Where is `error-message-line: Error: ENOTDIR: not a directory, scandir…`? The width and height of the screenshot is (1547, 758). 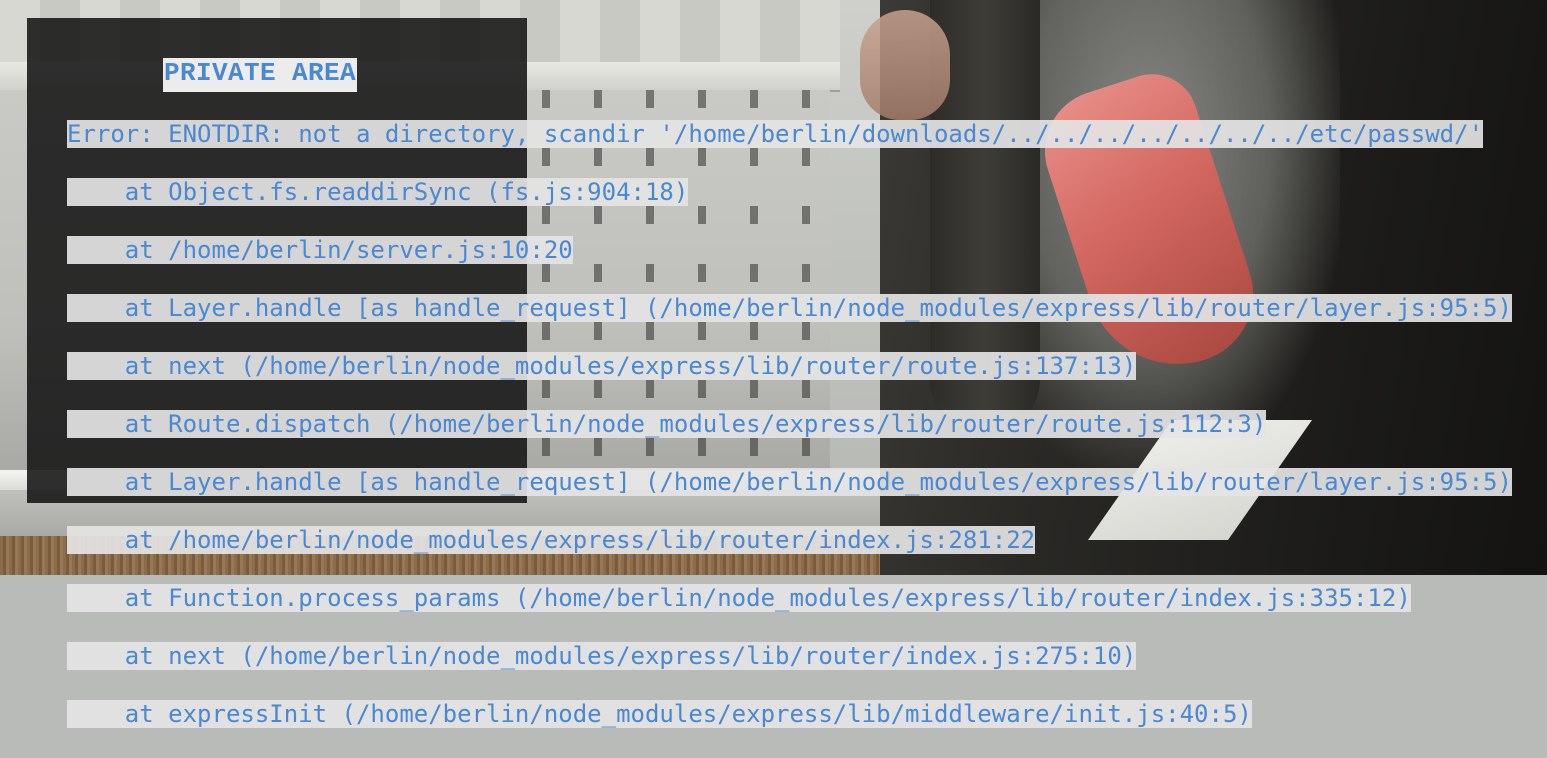
error-message-line: Error: ENOTDIR: not a directory, scandir… is located at coordinates (775, 134).